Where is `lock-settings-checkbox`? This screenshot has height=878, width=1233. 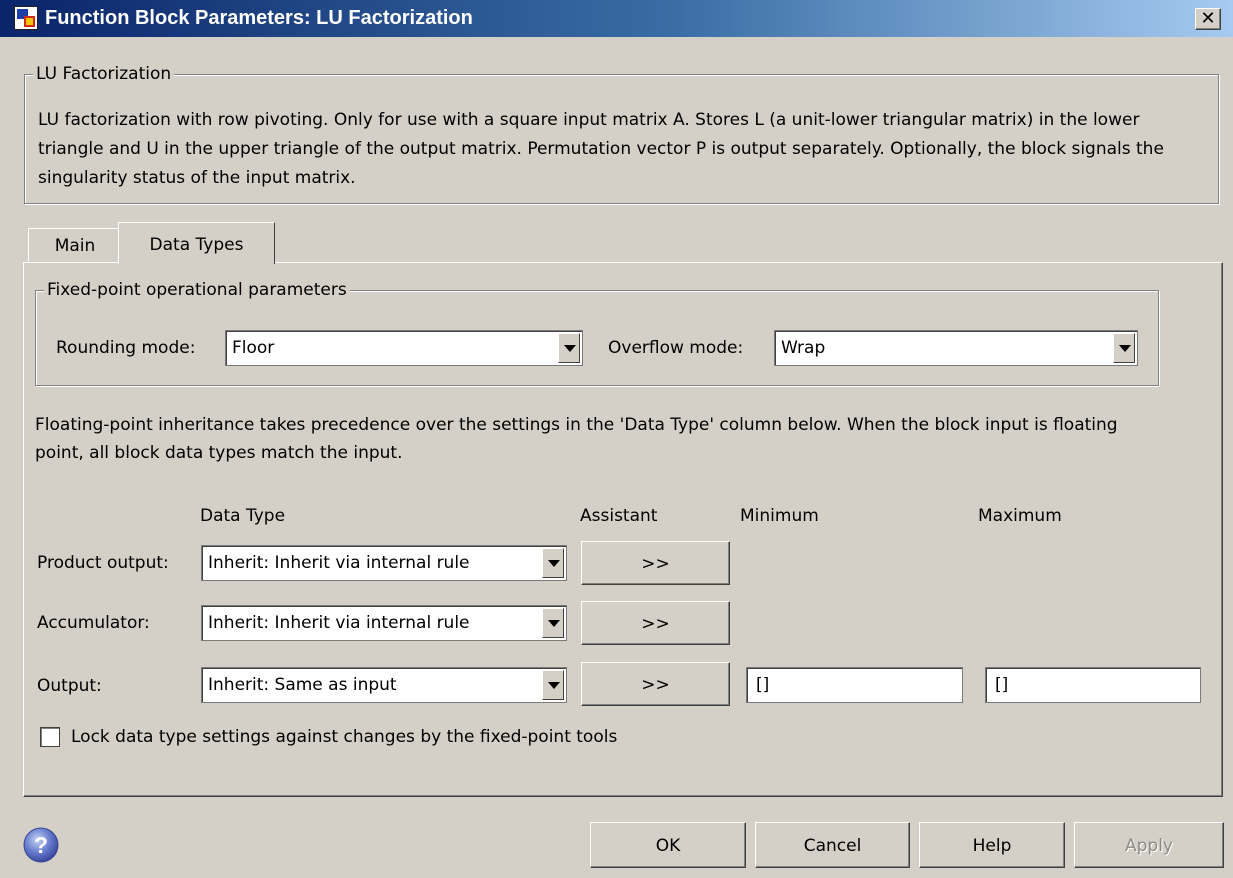 lock-settings-checkbox is located at coordinates (50, 737).